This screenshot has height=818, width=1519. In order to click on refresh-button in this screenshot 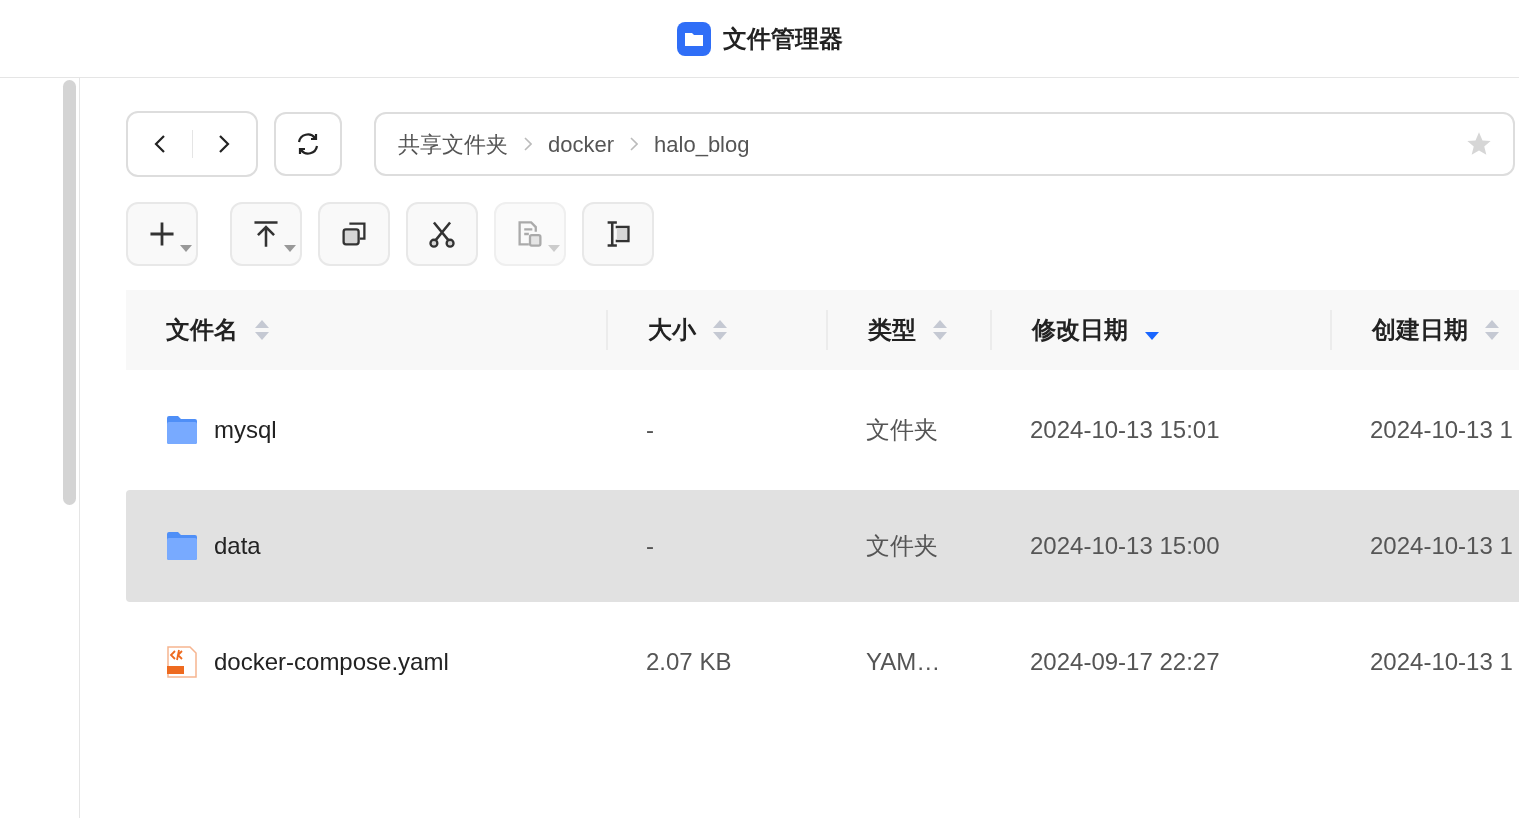, I will do `click(308, 144)`.